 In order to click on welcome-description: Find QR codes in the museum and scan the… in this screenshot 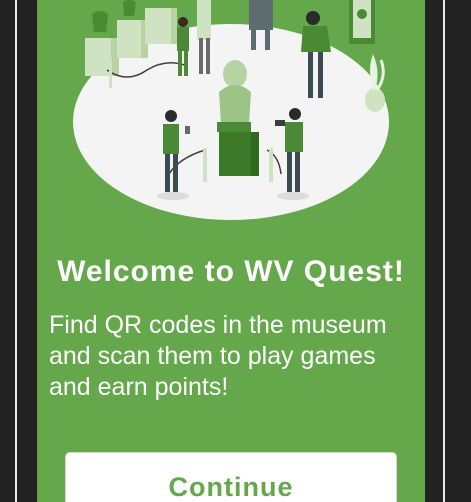, I will do `click(218, 356)`.